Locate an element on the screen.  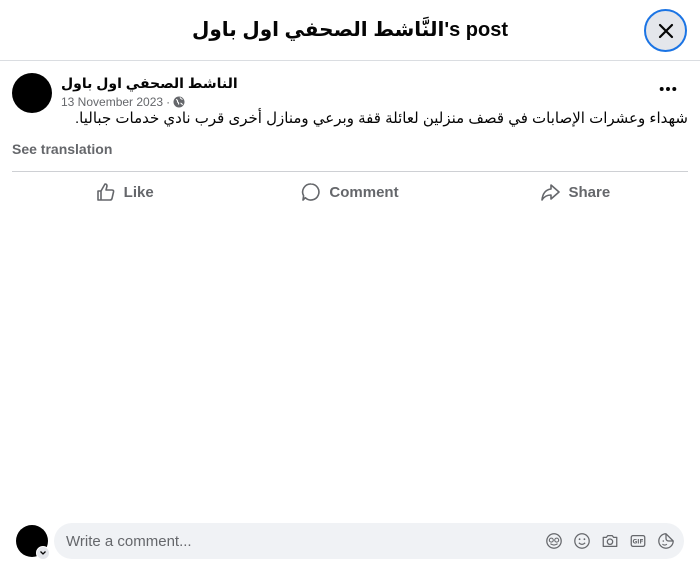
post-meta: 13 November 2023 · is located at coordinates (123, 102).